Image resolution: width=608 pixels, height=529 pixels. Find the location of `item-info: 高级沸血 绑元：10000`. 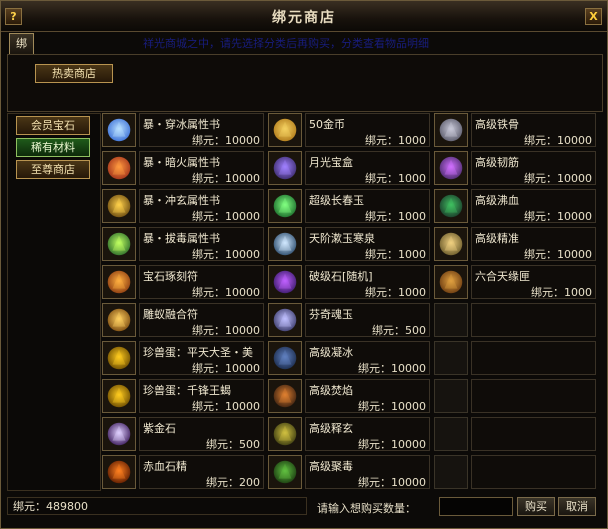

item-info: 高级沸血 绑元：10000 is located at coordinates (533, 206).